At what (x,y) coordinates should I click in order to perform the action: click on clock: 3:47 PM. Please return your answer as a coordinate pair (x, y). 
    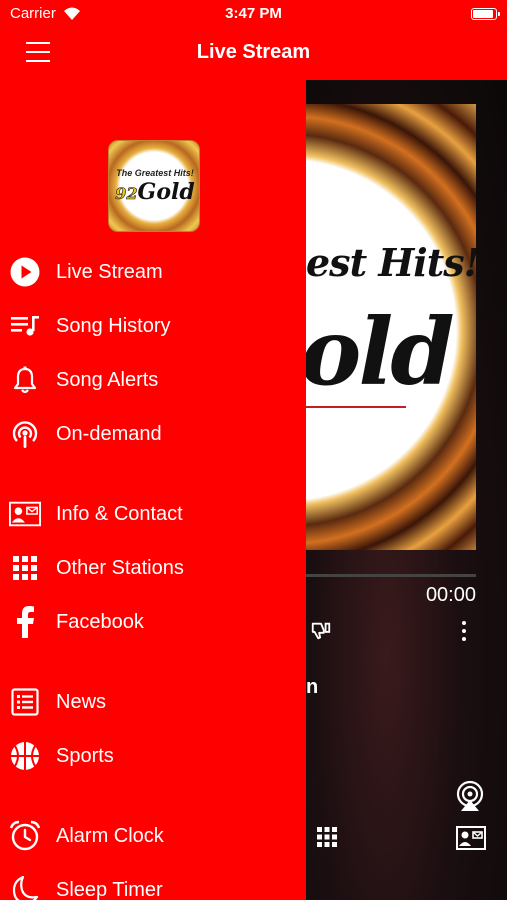
    Looking at the image, I should click on (253, 13).